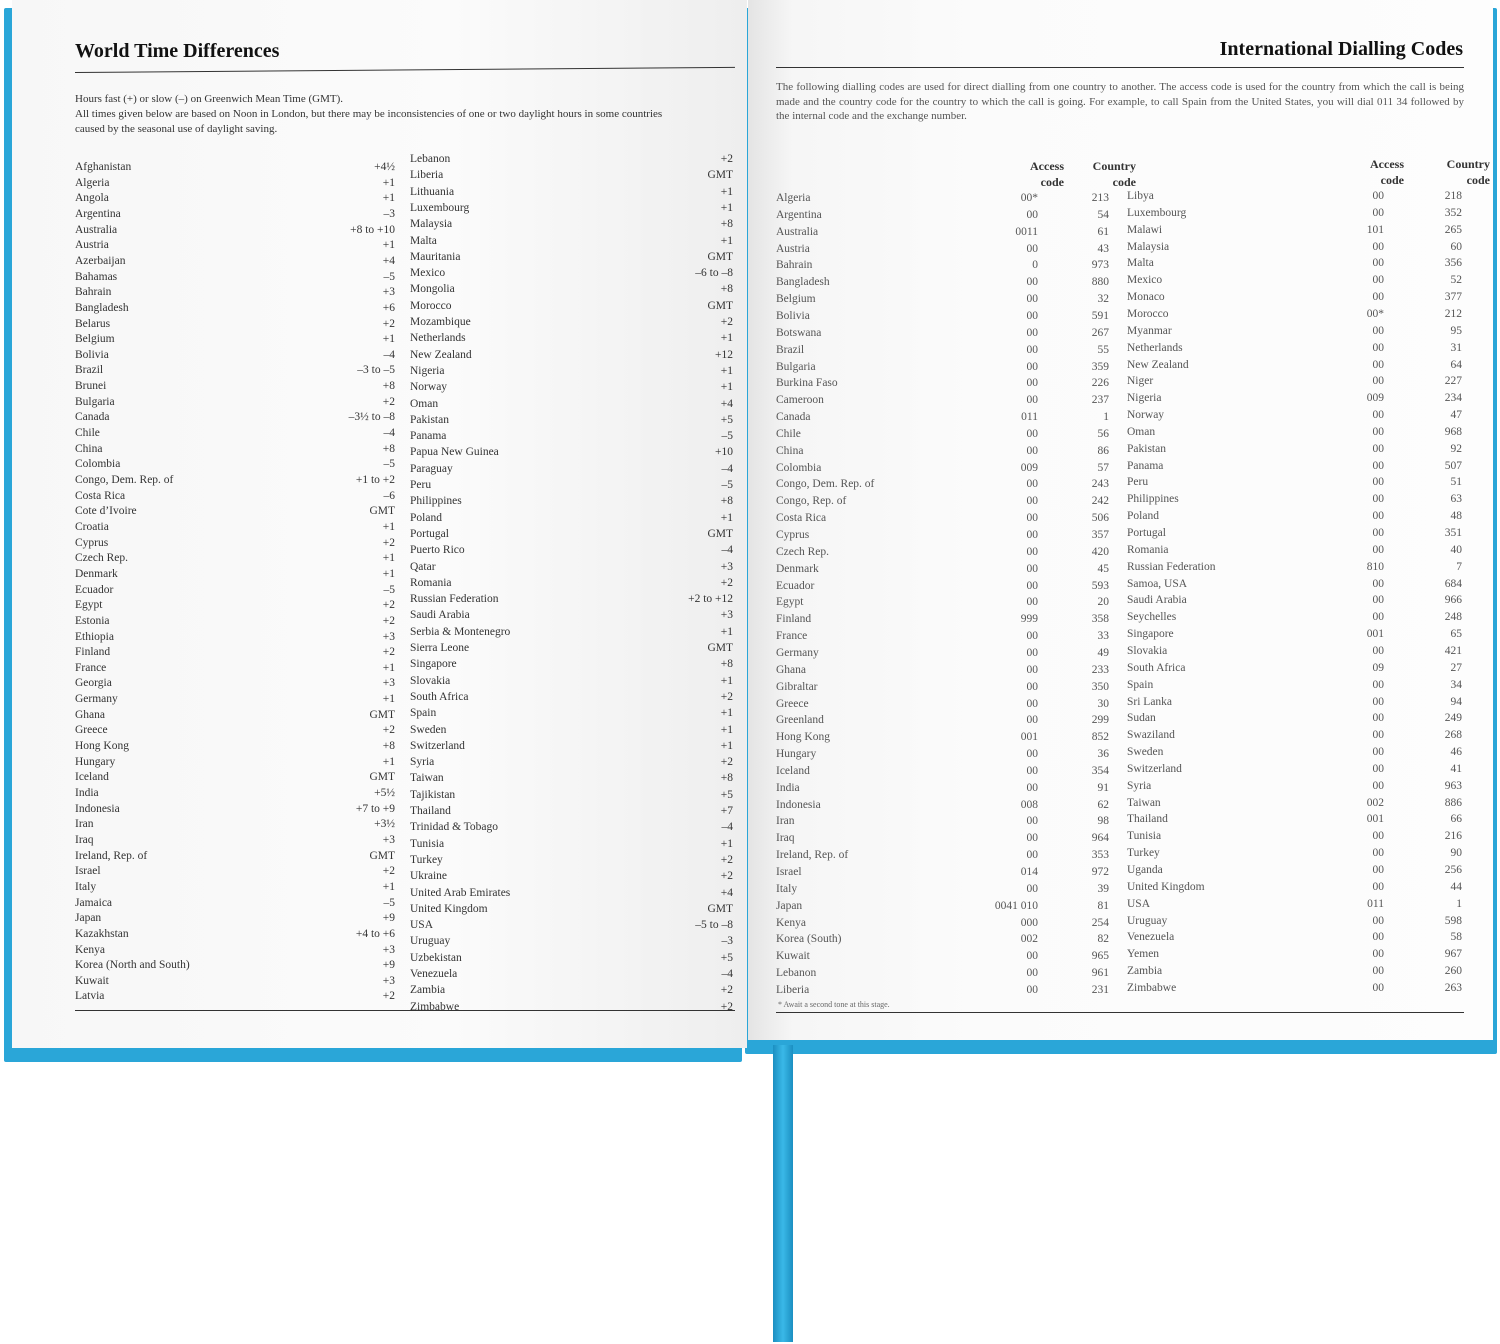  What do you see at coordinates (235, 685) in the screenshot?
I see `time-row: Georgia +3` at bounding box center [235, 685].